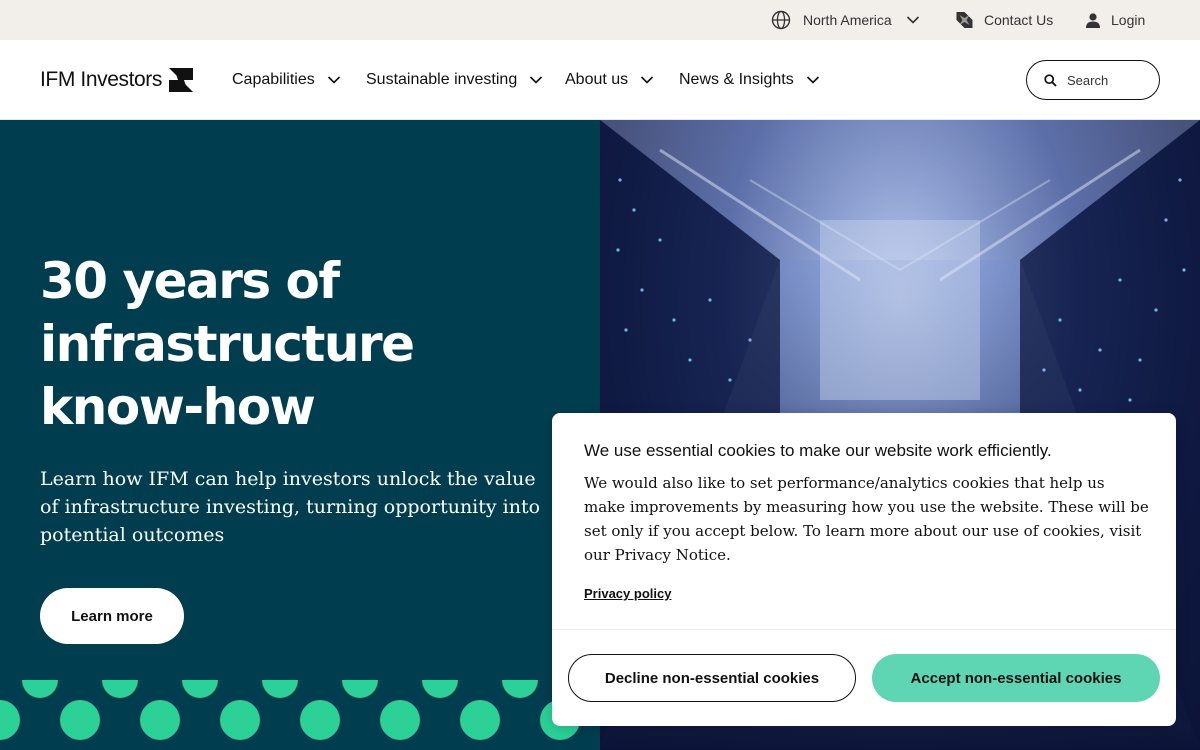  I want to click on hero-title: 30 years of infrastructure know-how, so click(227, 344).